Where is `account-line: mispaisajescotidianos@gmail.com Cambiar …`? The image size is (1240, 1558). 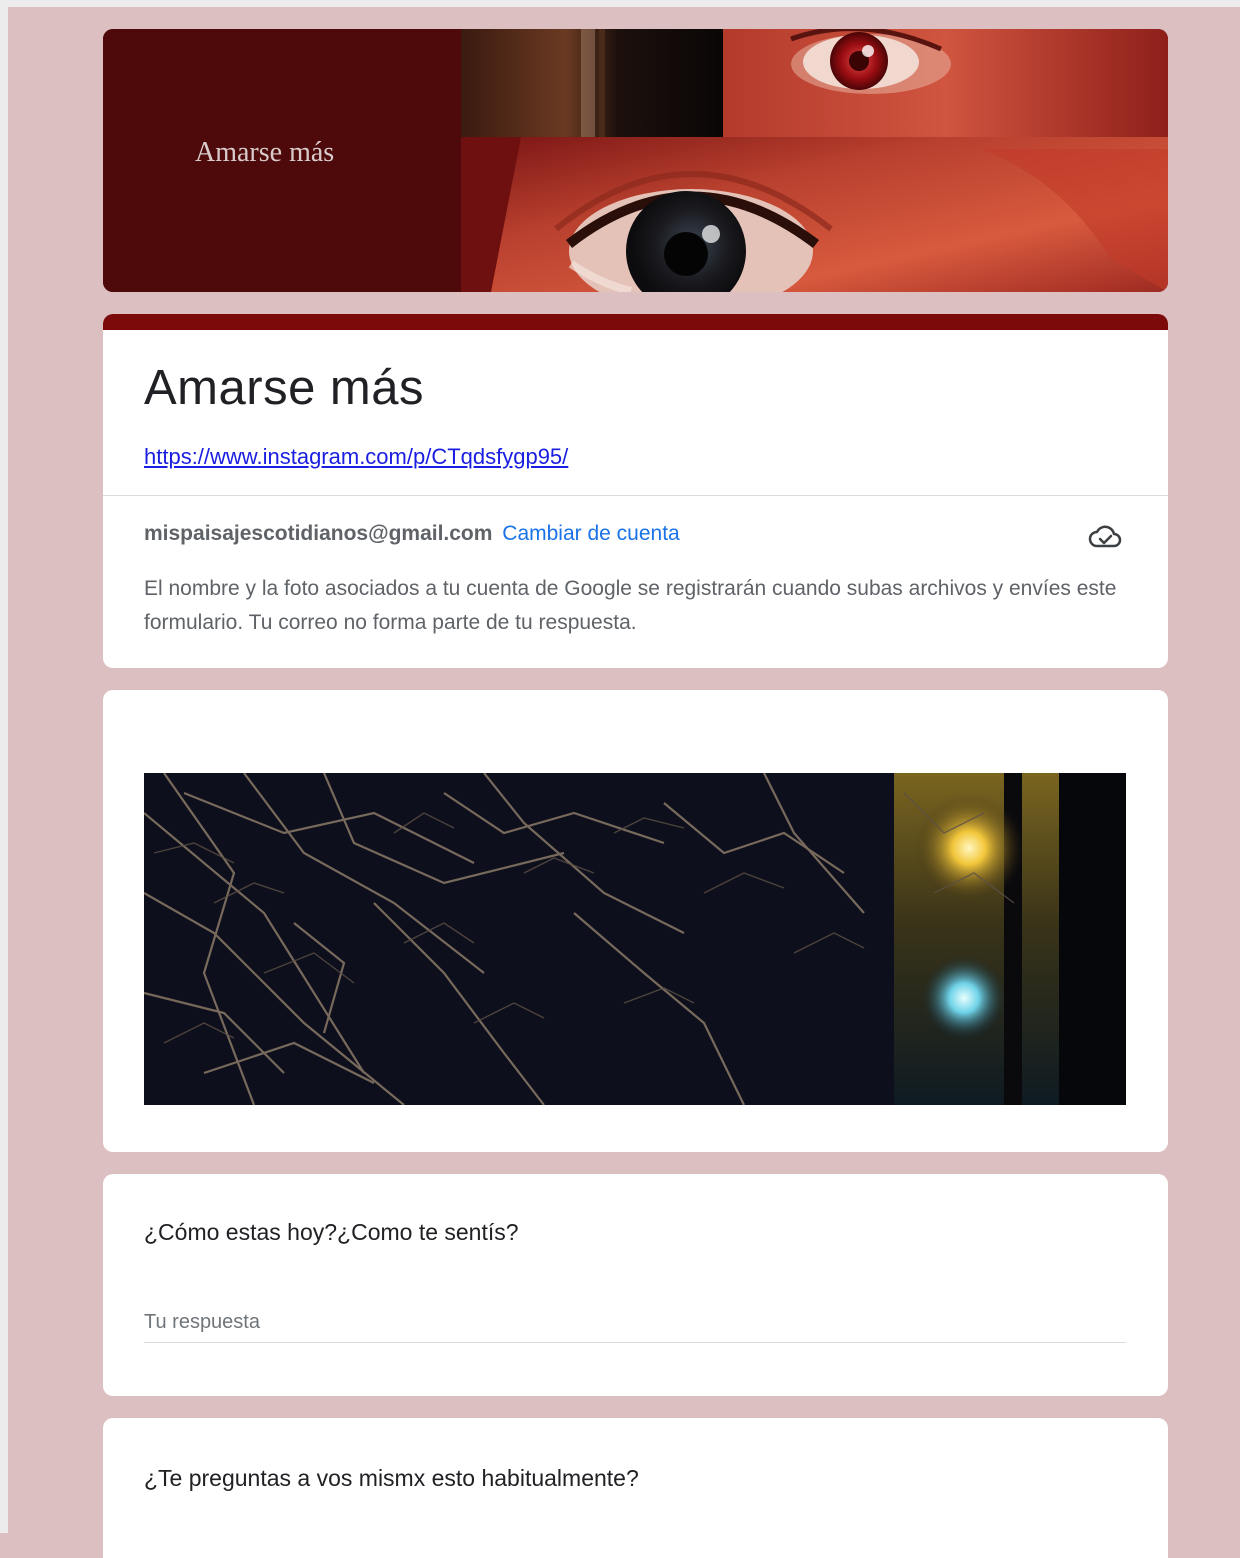
account-line: mispaisajescotidianos@gmail.com Cambiar … is located at coordinates (412, 534).